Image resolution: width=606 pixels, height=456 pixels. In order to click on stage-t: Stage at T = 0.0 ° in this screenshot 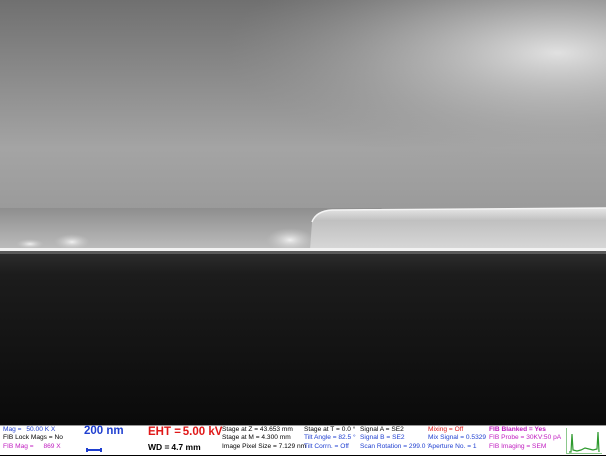, I will do `click(330, 429)`.